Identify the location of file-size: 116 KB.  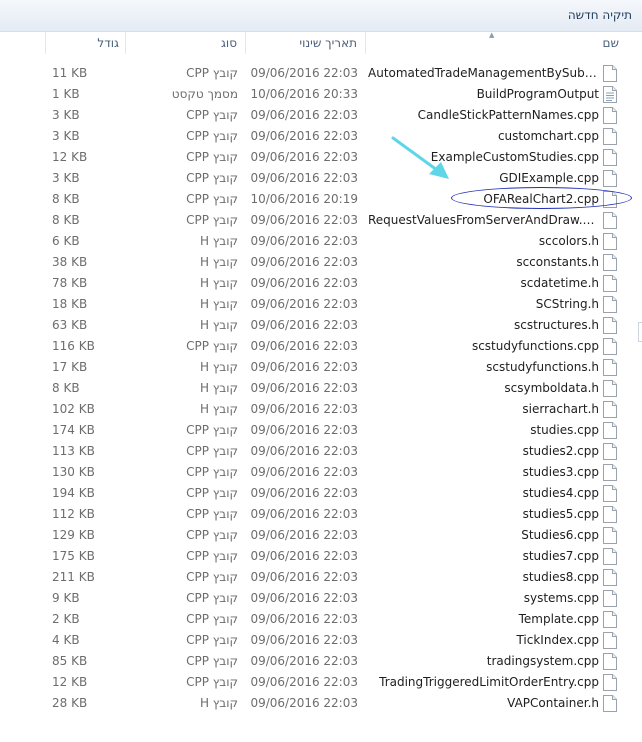
(73, 346).